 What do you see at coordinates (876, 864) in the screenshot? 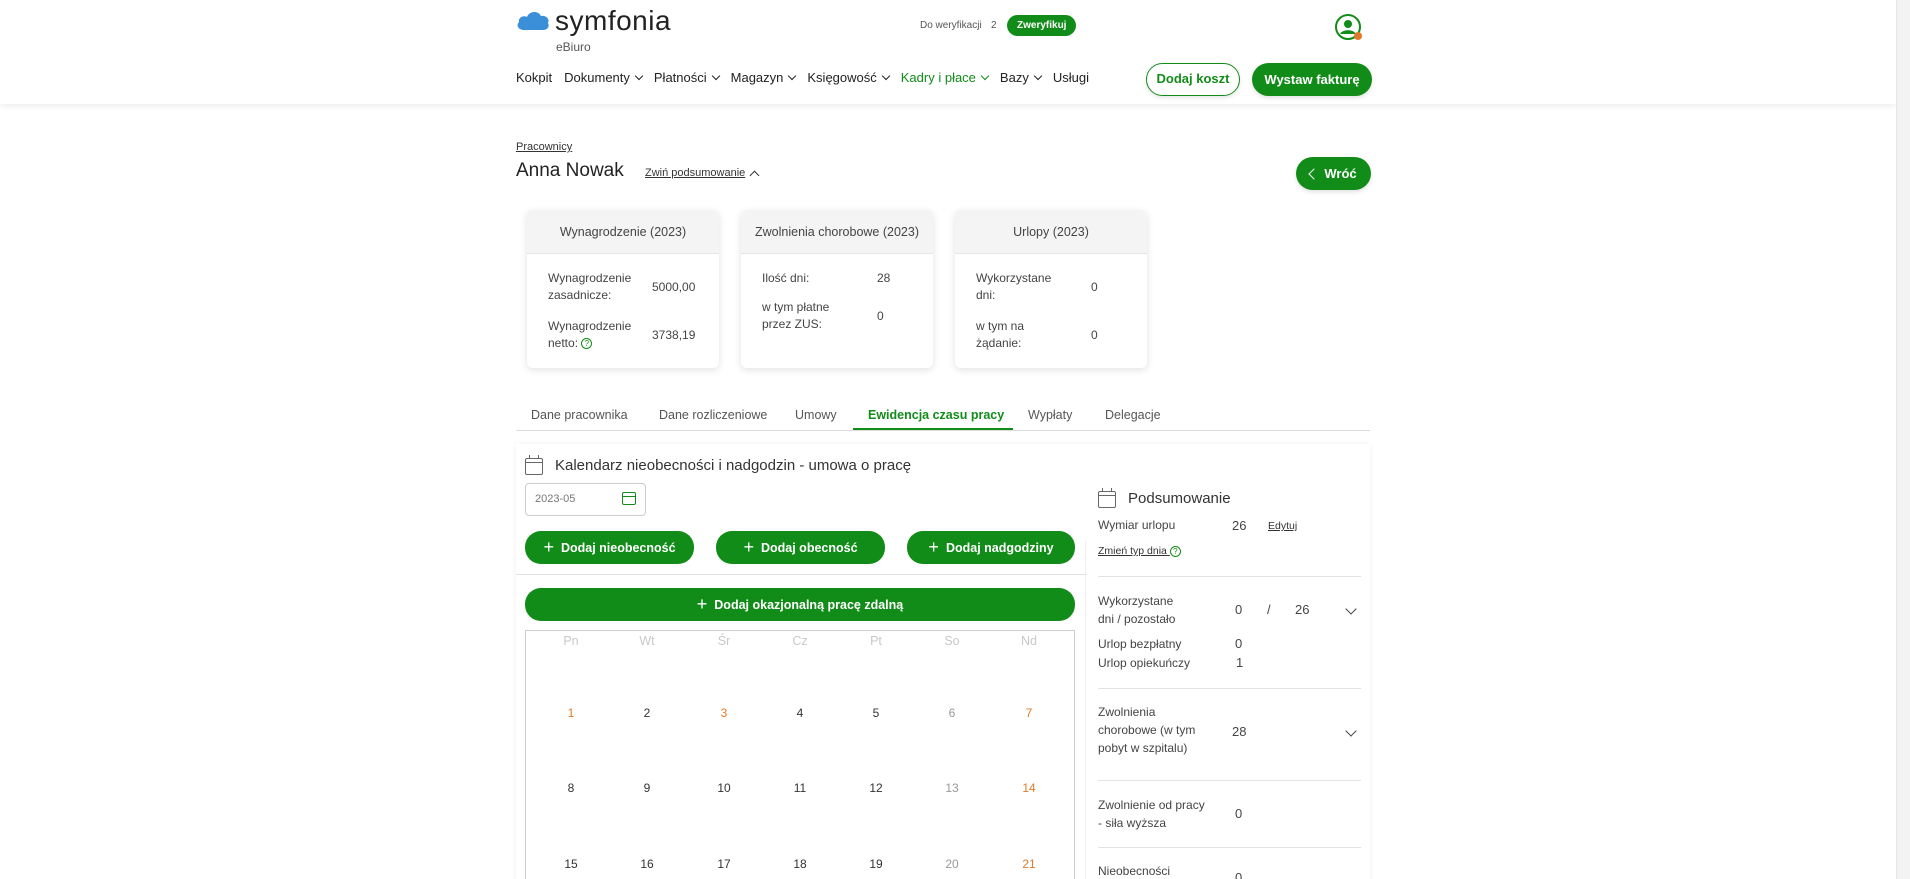
I see `calendar-day: 19` at bounding box center [876, 864].